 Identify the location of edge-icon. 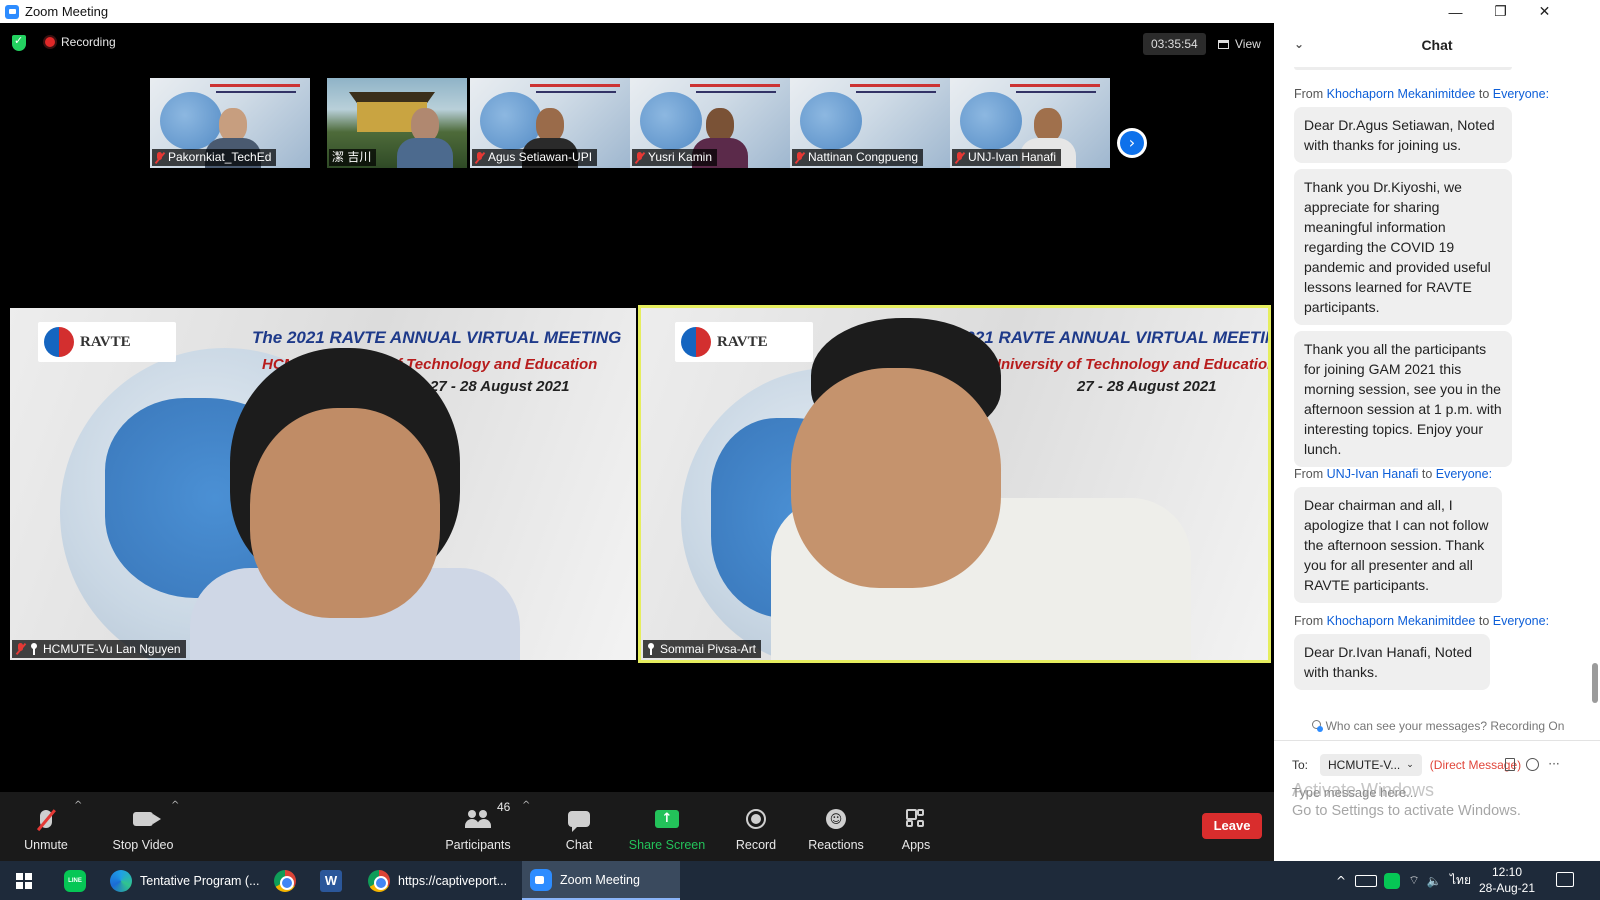
(121, 880).